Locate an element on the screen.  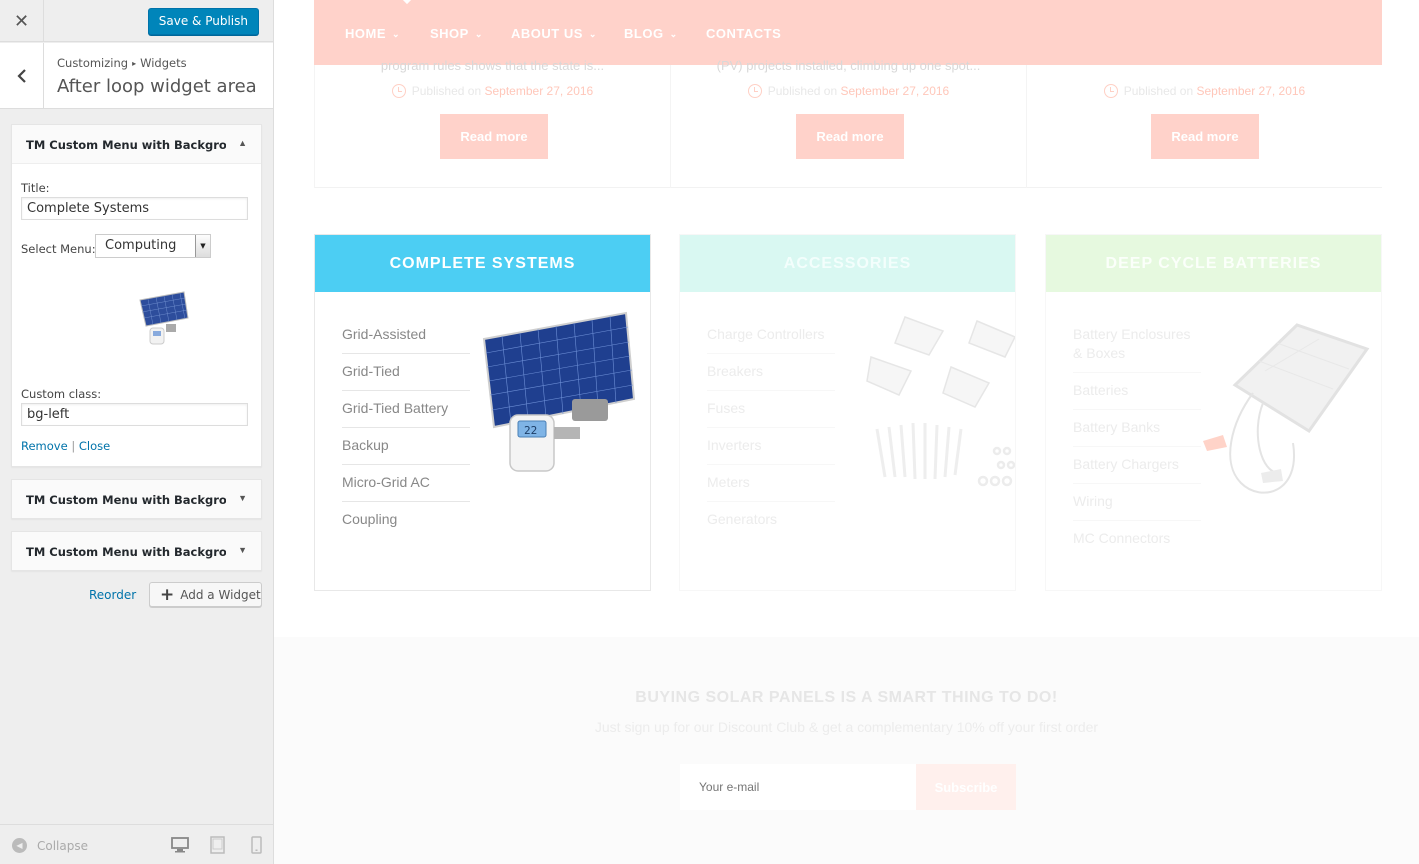
close-icon: ✕ is located at coordinates (21, 20).